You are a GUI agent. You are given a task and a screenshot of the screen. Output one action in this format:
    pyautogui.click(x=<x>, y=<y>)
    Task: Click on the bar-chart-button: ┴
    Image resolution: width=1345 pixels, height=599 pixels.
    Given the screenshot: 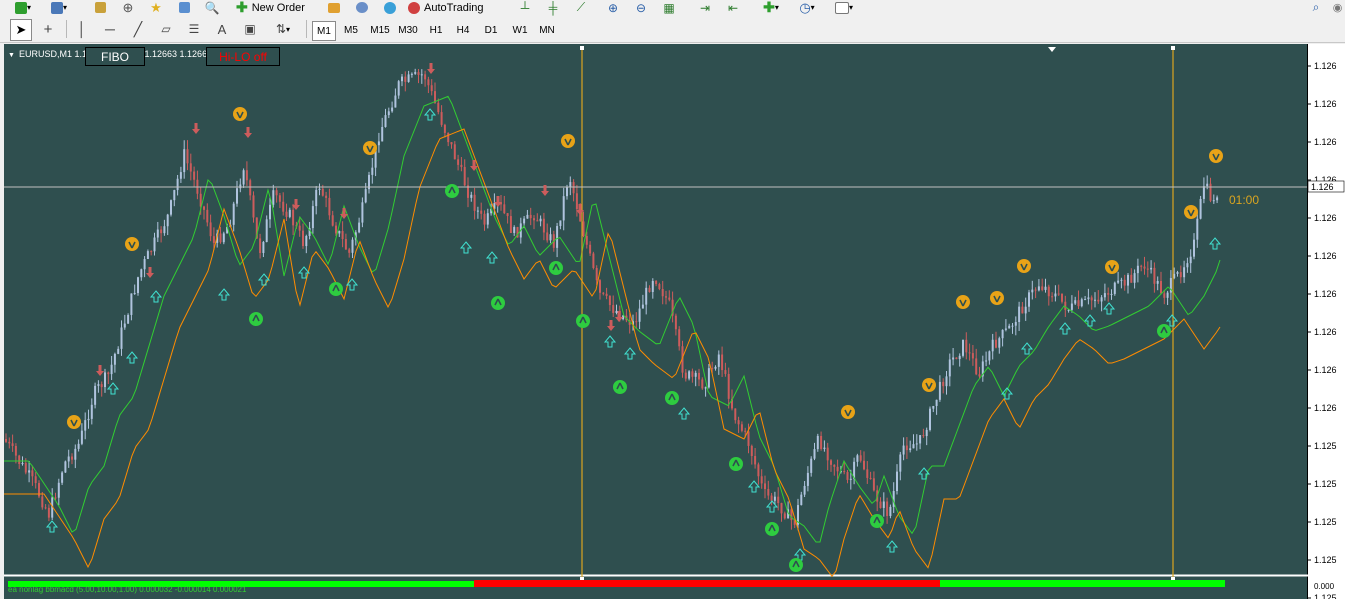 What is the action you would take?
    pyautogui.click(x=525, y=7)
    